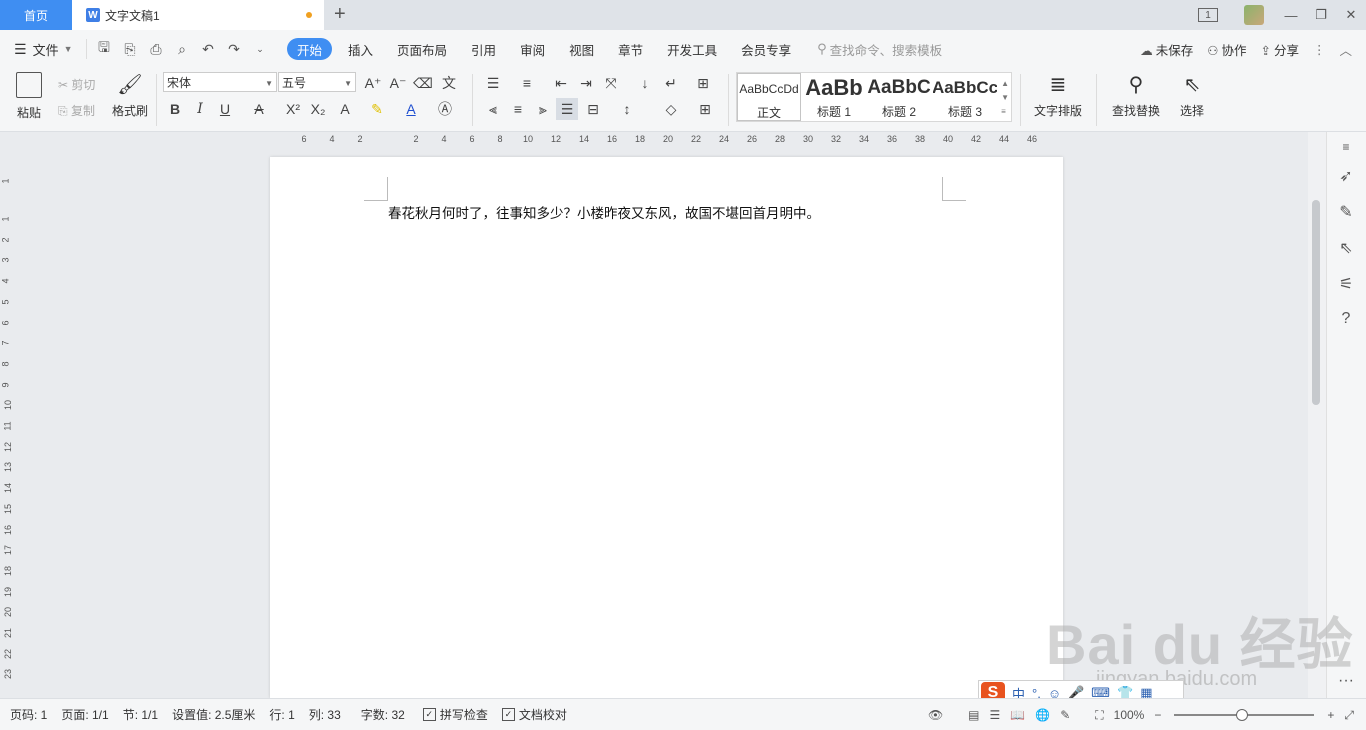 This screenshot has width=1366, height=730. What do you see at coordinates (1330, 715) in the screenshot?
I see `zoom-in-icon: +` at bounding box center [1330, 715].